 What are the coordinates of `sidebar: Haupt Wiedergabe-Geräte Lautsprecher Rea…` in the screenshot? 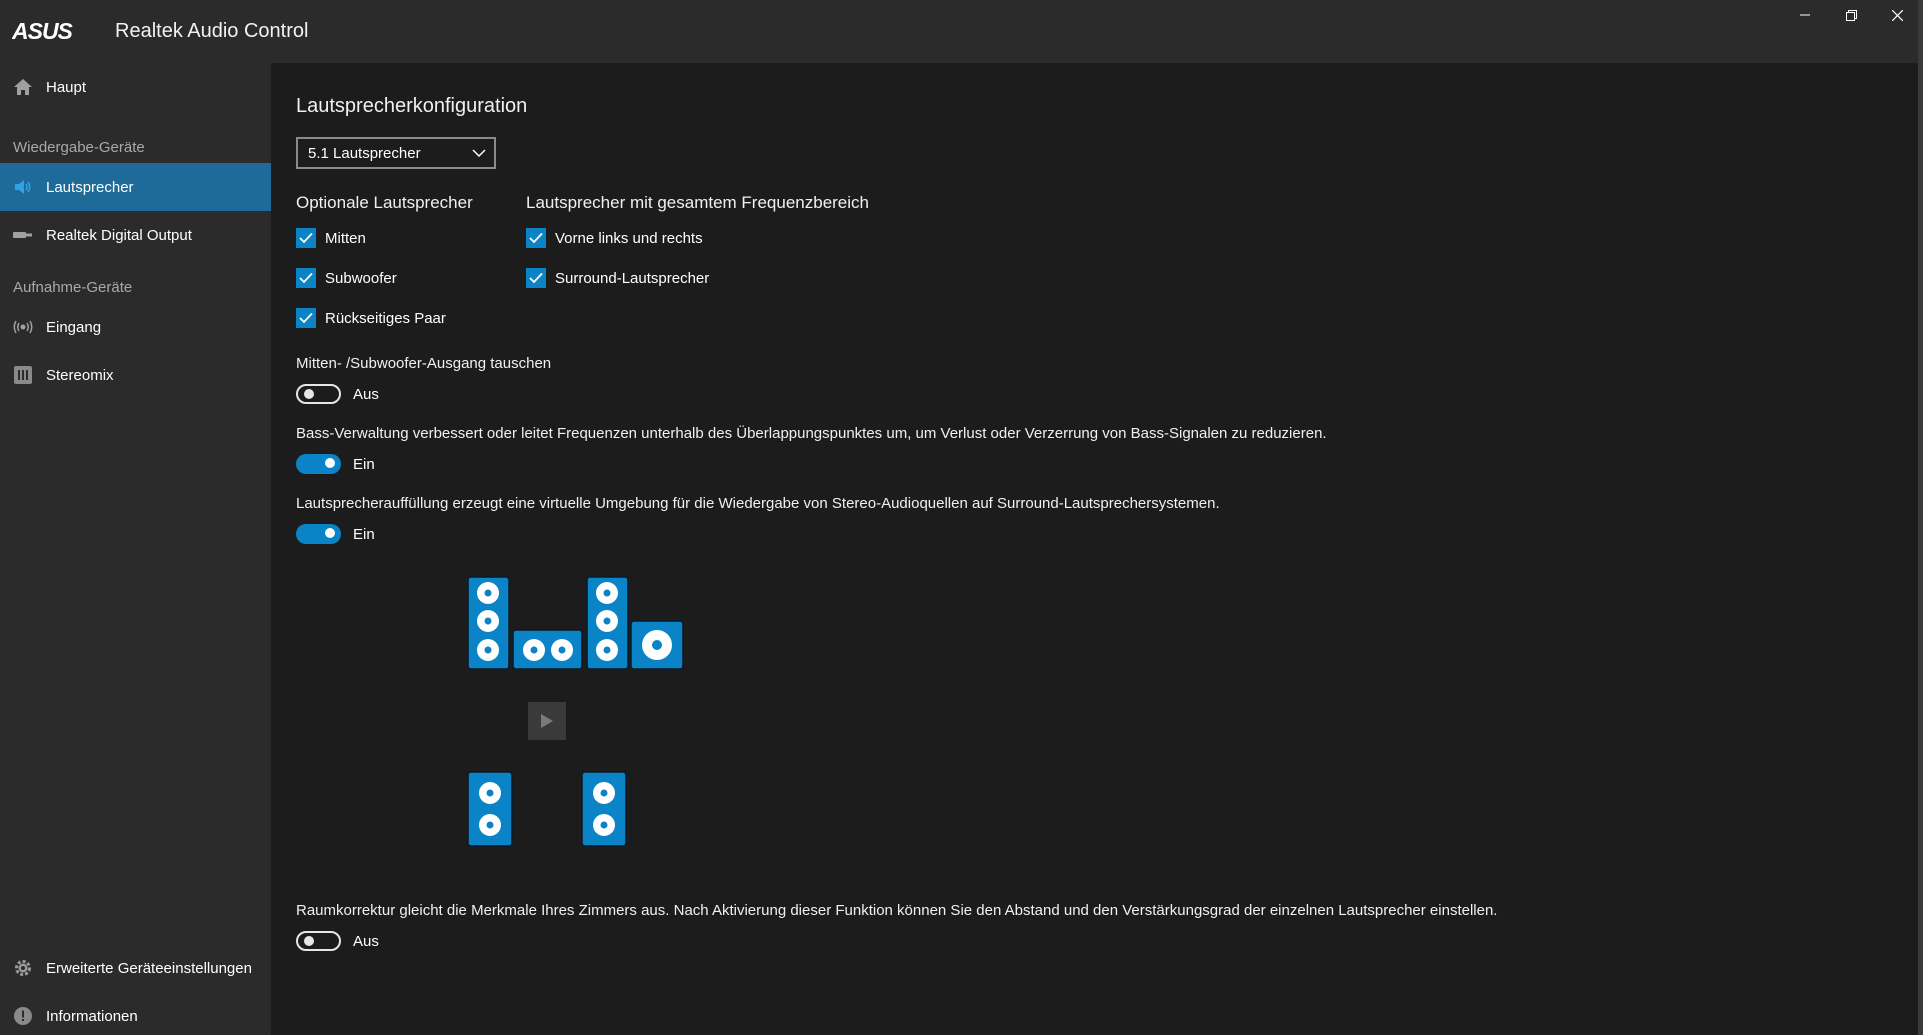 It's located at (135, 549).